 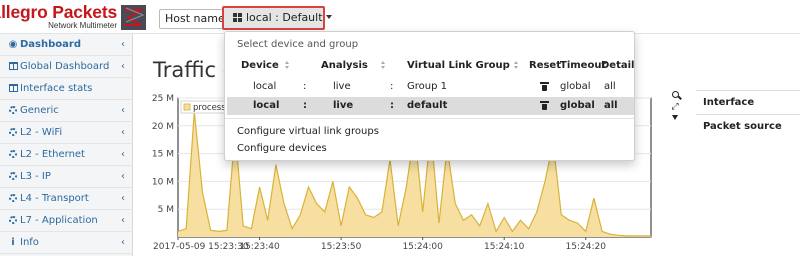 What do you see at coordinates (35, 176) in the screenshot?
I see `sidebar-item-label: L3 - IP` at bounding box center [35, 176].